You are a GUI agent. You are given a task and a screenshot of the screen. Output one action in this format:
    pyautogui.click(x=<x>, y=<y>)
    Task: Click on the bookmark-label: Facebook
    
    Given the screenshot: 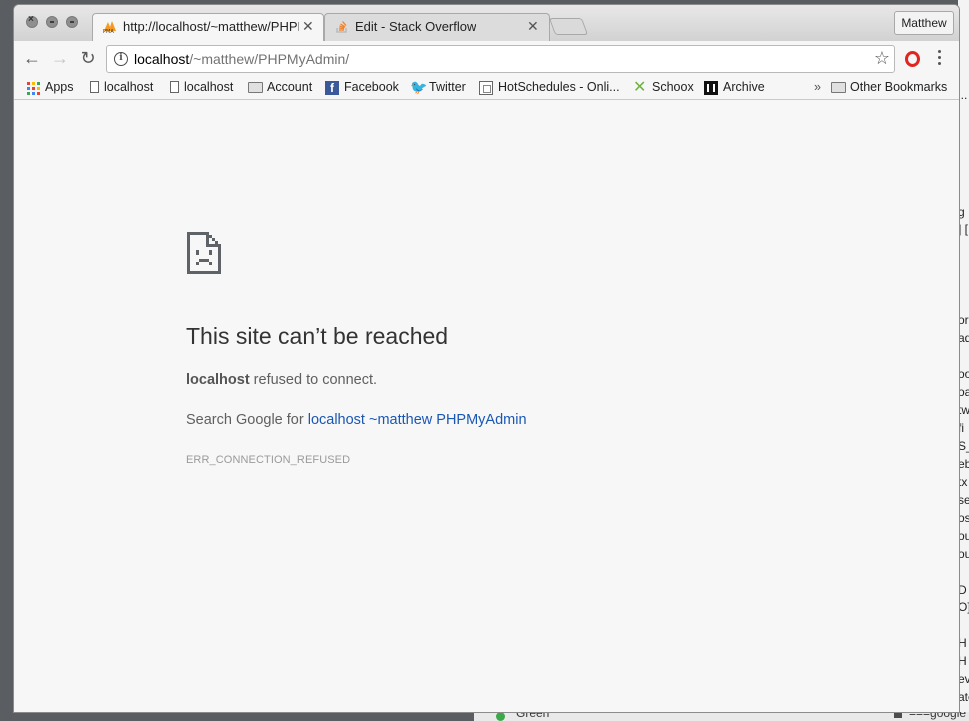 What is the action you would take?
    pyautogui.click(x=371, y=87)
    